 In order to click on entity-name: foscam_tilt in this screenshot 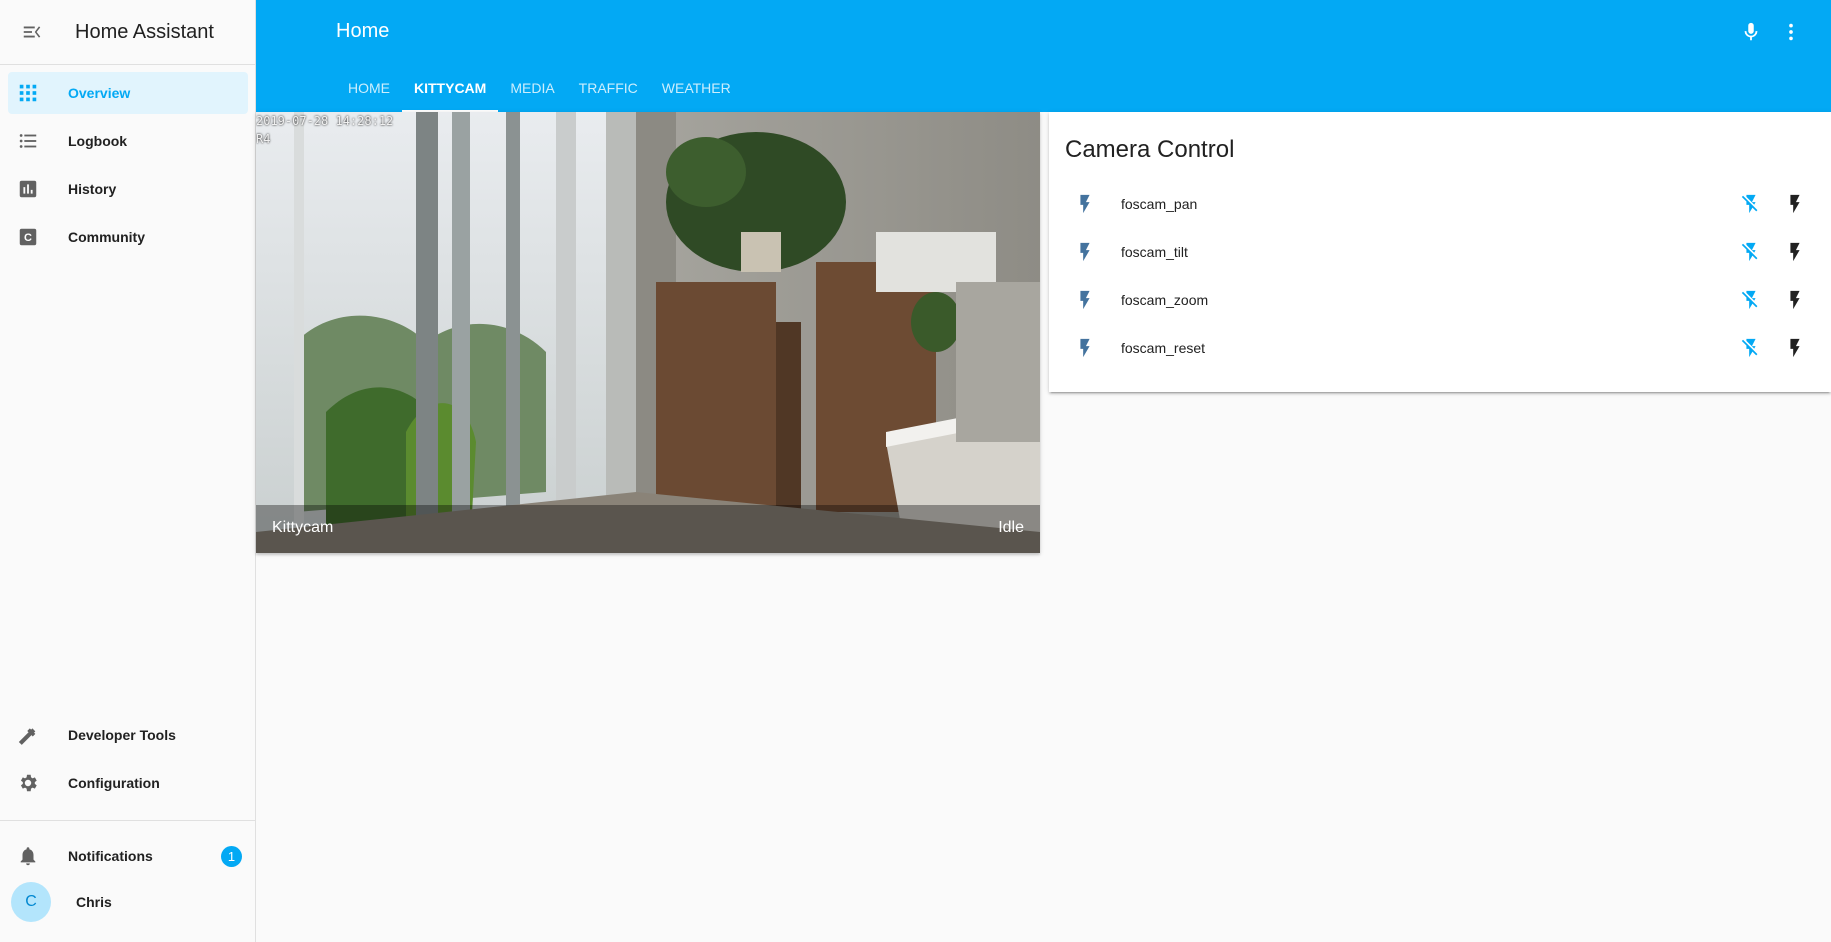, I will do `click(1424, 252)`.